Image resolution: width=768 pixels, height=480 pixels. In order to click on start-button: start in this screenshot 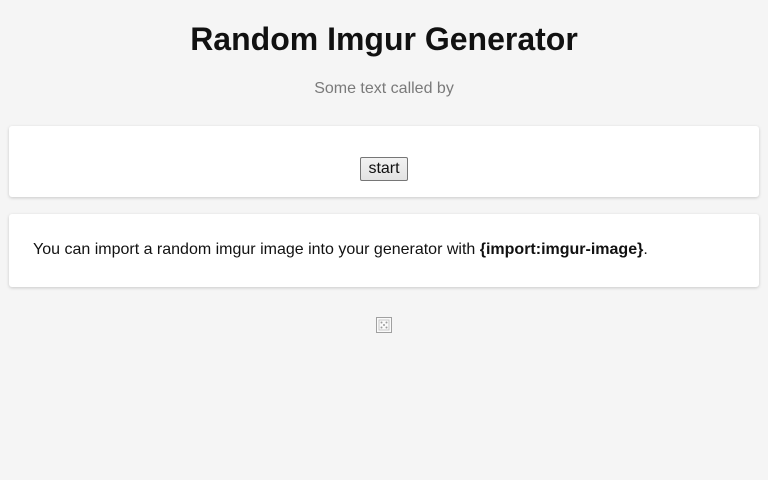, I will do `click(384, 169)`.